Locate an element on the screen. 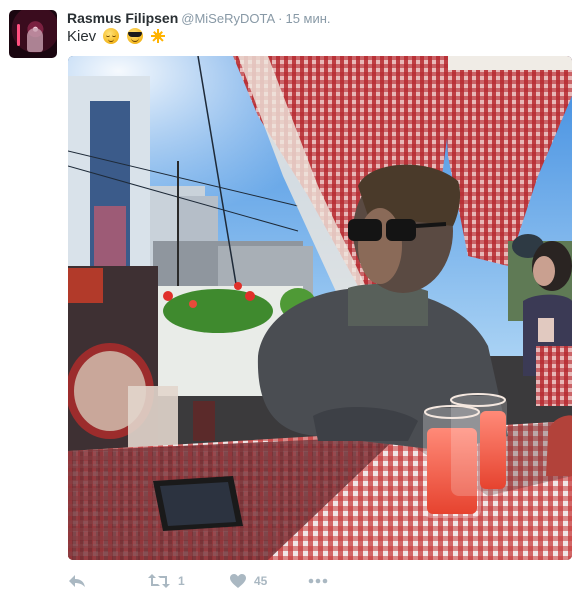  smiling-face-with-sunglasses-emoji is located at coordinates (134, 36).